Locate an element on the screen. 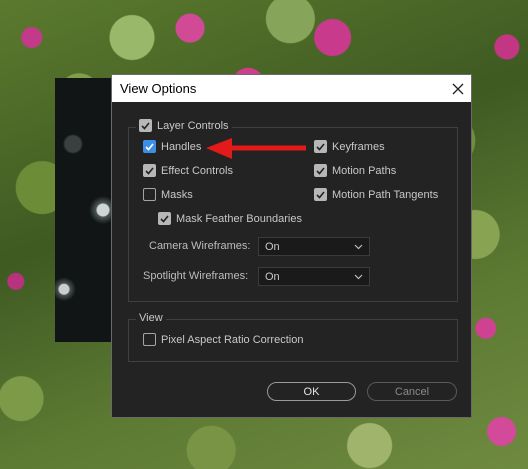 This screenshot has height=469, width=528. cancel-button: Cancel is located at coordinates (412, 391).